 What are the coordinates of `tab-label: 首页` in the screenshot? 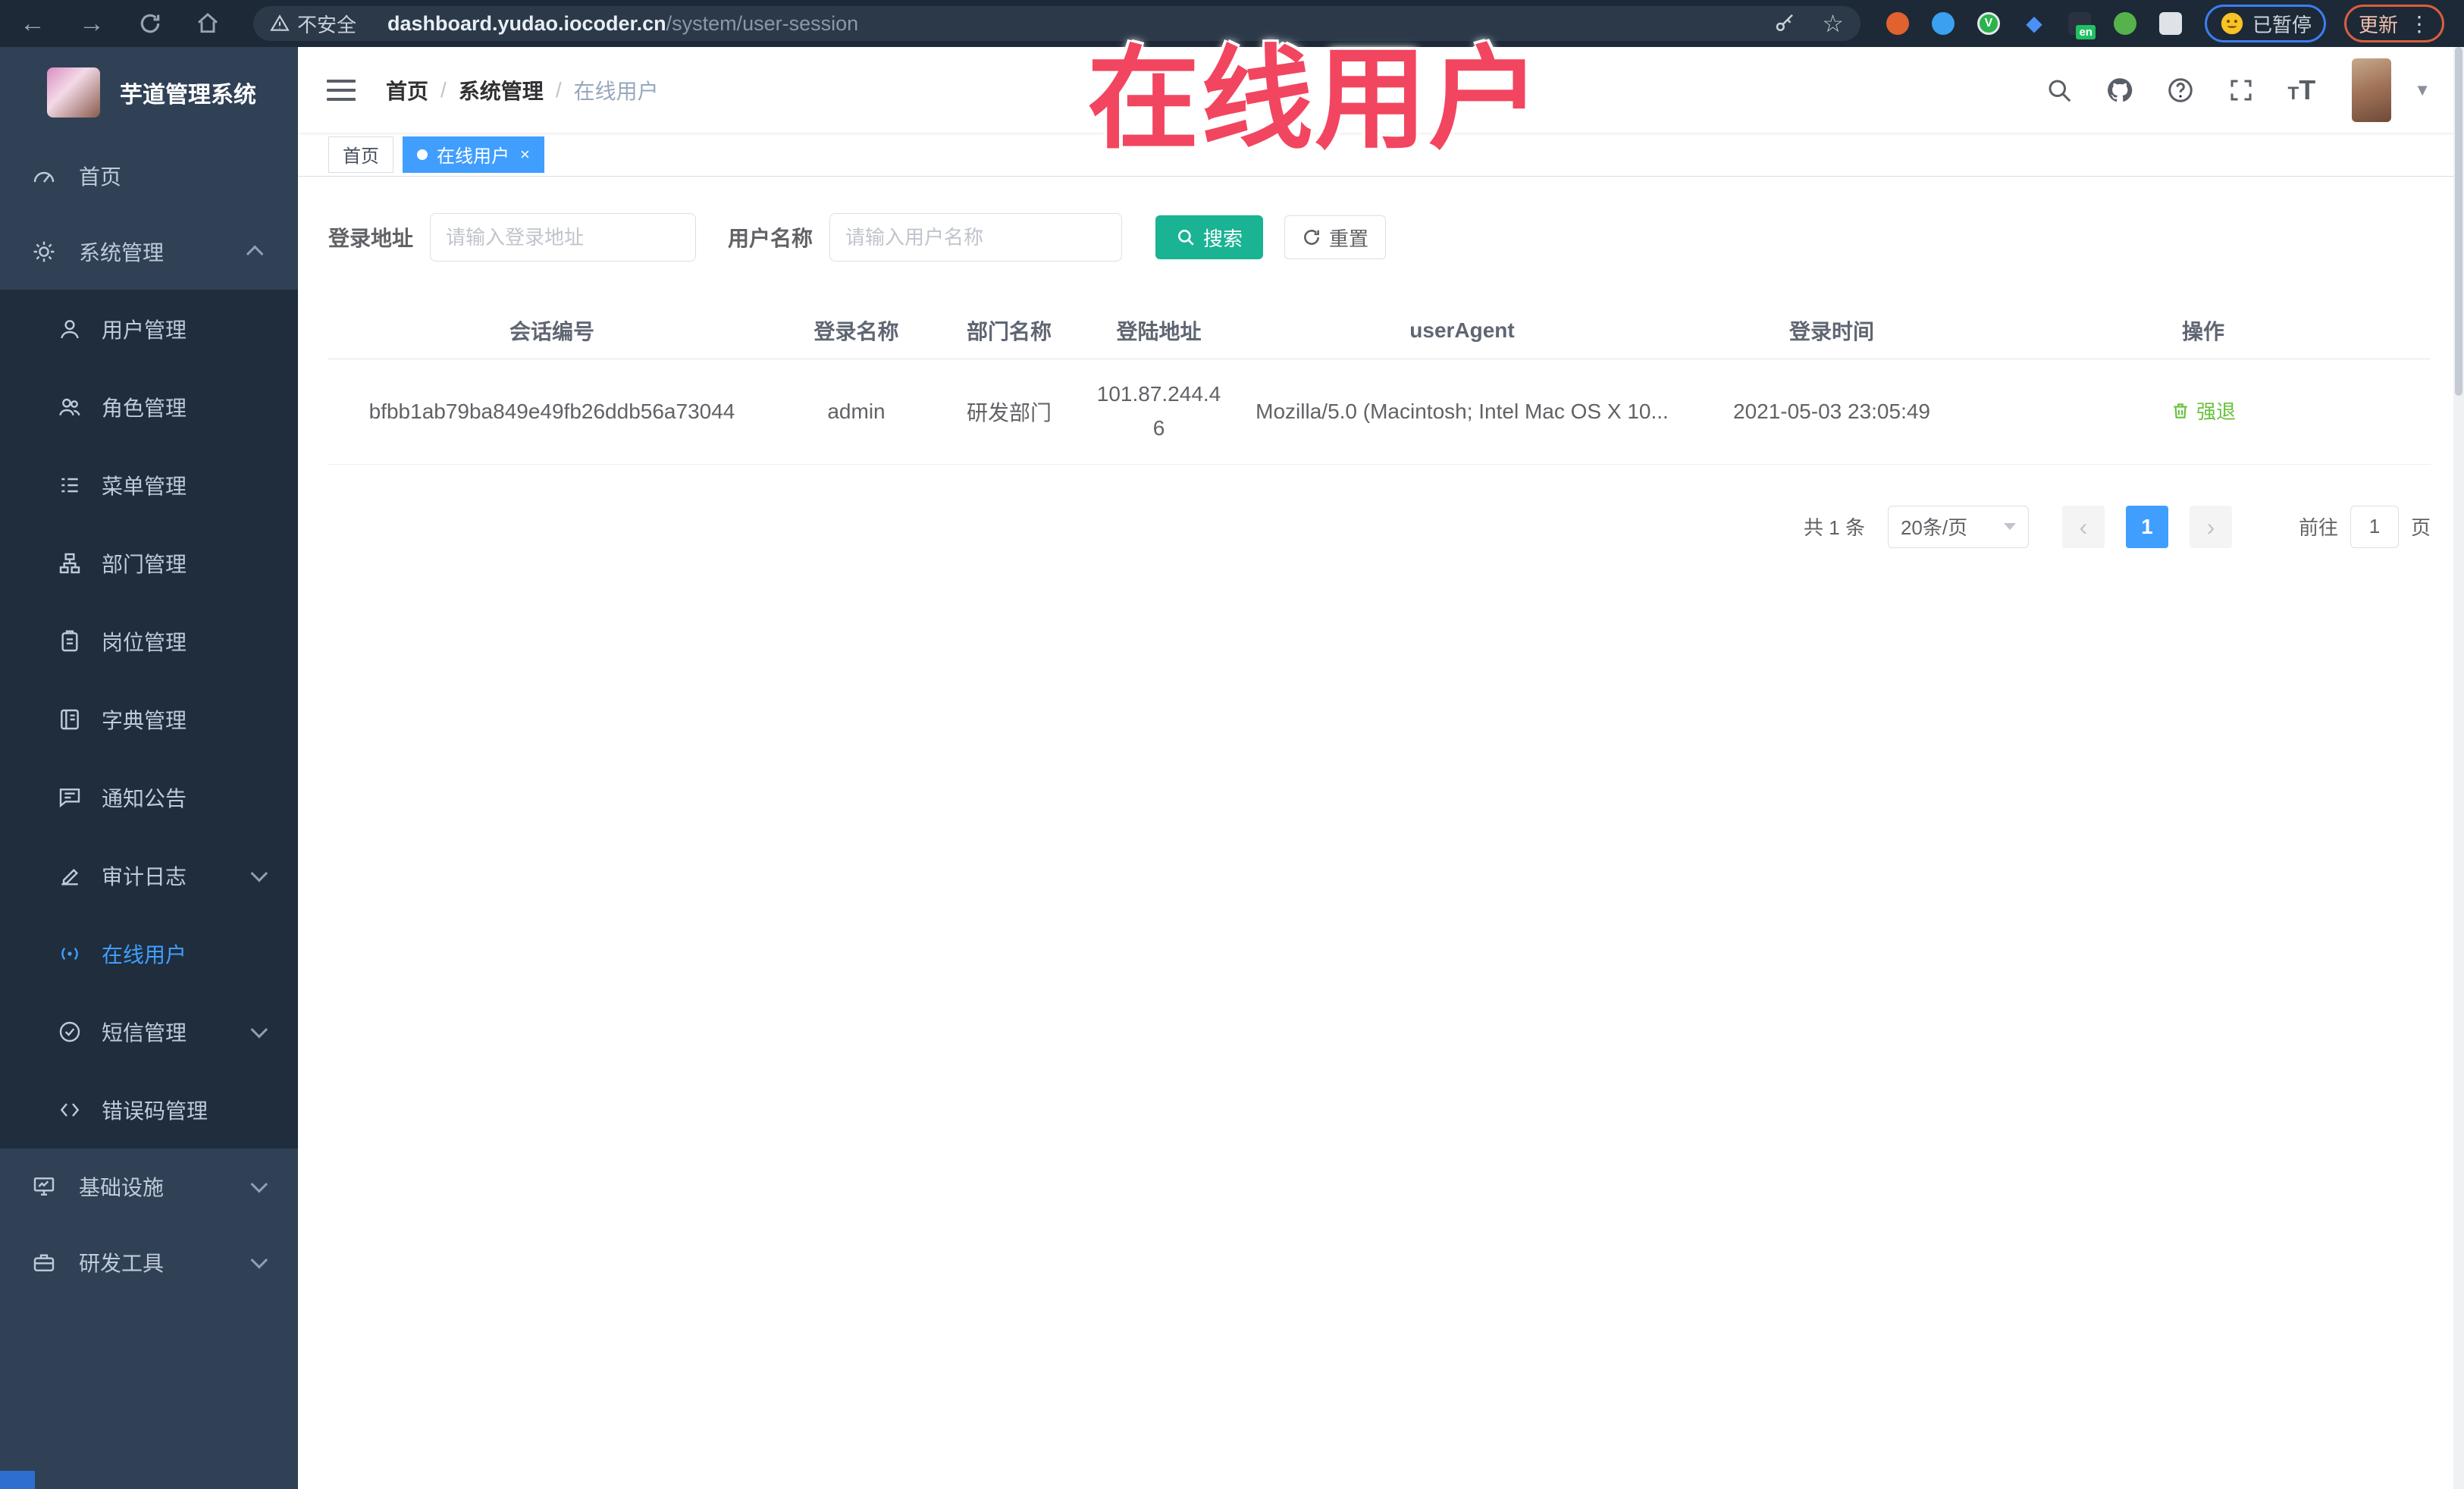 It's located at (361, 157).